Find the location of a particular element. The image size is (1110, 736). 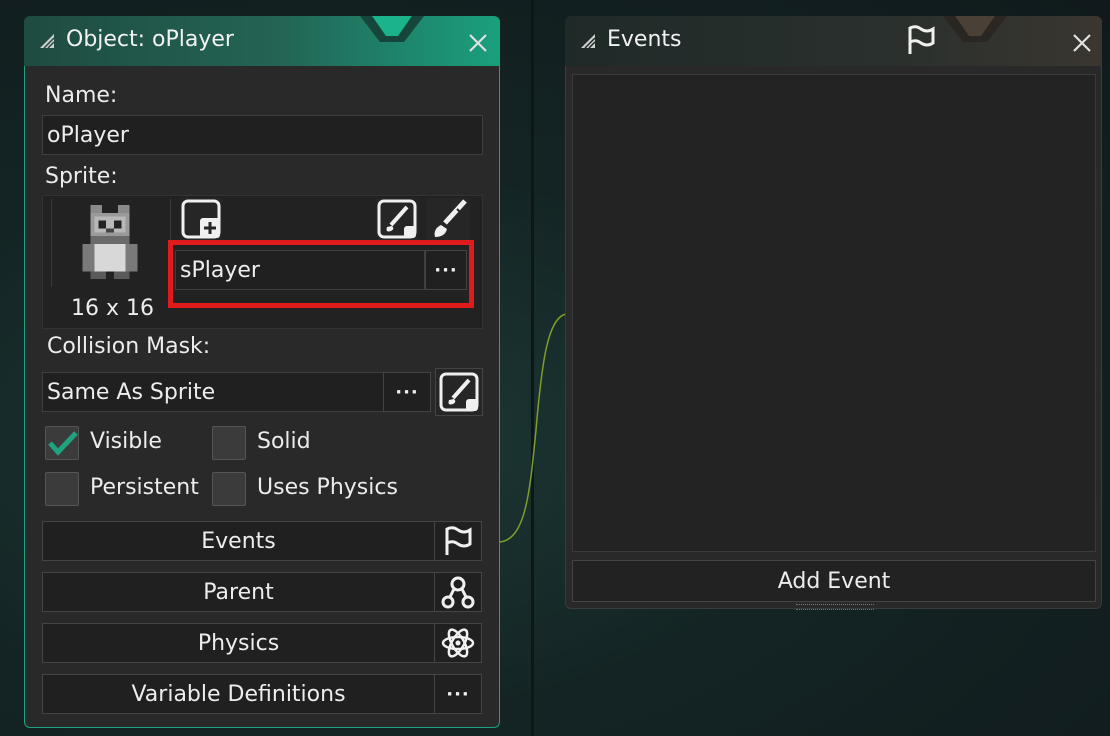

solid-checkbox is located at coordinates (229, 443).